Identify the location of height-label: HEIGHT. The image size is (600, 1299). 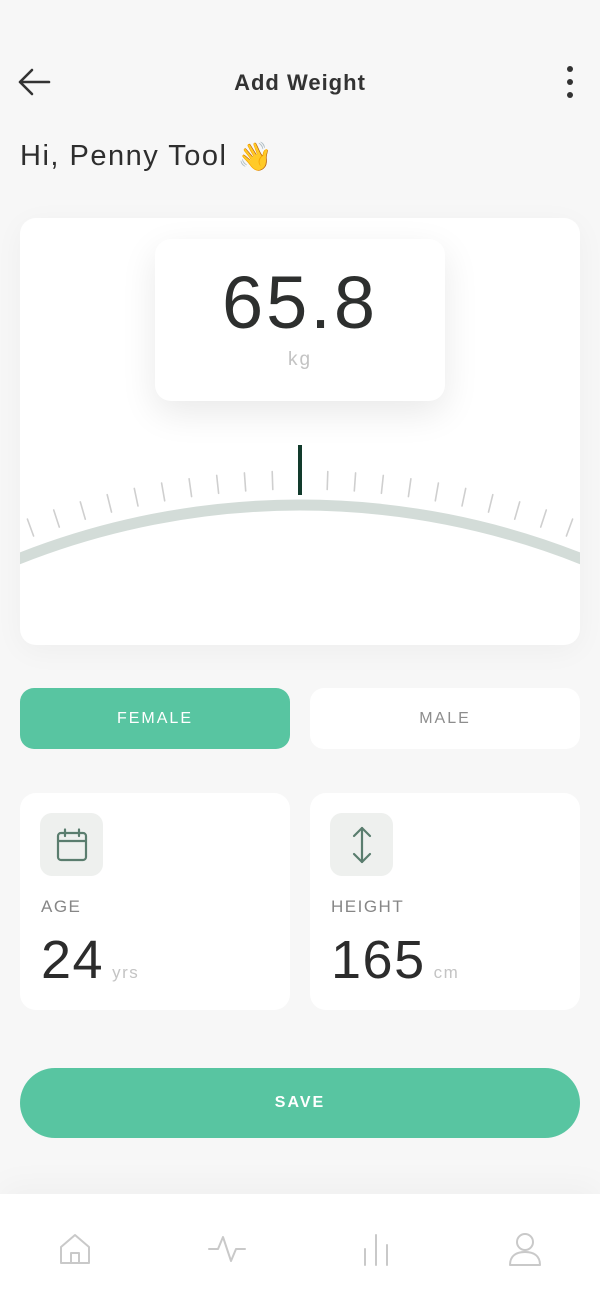
(368, 906).